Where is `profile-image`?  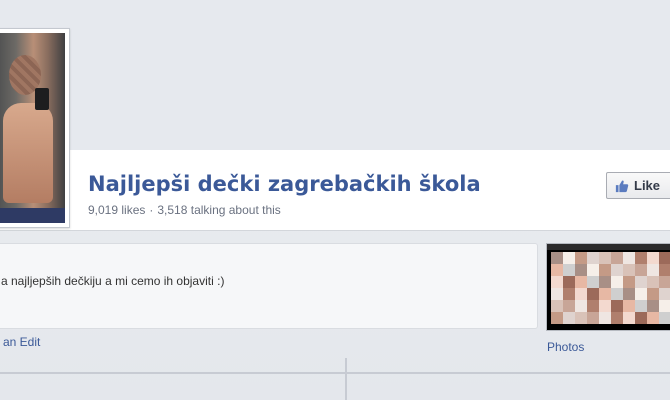 profile-image is located at coordinates (32, 128).